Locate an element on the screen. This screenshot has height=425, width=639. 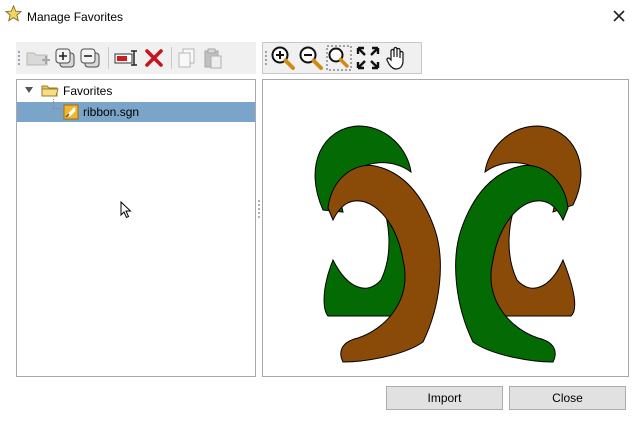
paste-icon is located at coordinates (213, 58).